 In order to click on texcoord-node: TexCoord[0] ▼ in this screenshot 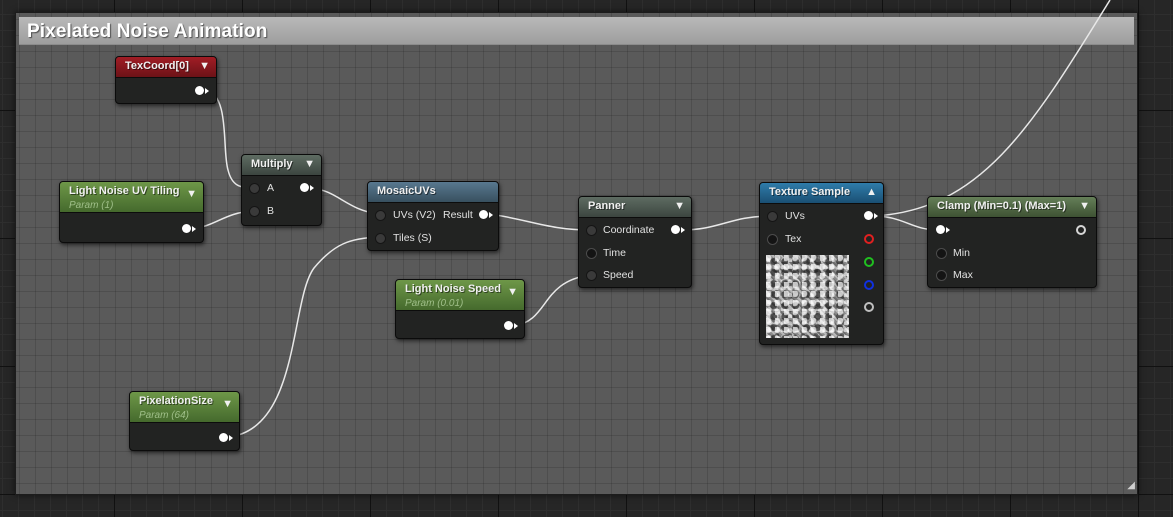, I will do `click(166, 80)`.